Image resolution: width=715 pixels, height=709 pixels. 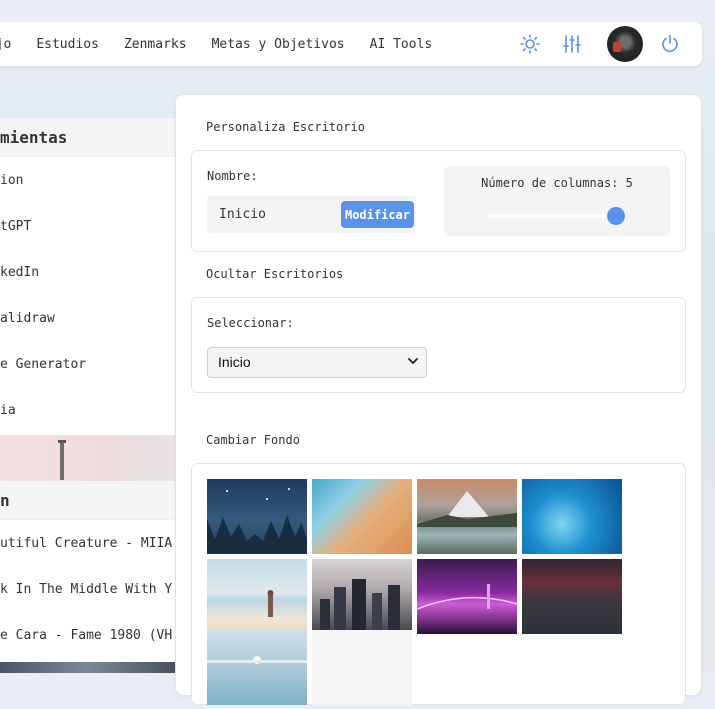 I want to click on bg-thumb-purple-bridge, so click(x=467, y=596).